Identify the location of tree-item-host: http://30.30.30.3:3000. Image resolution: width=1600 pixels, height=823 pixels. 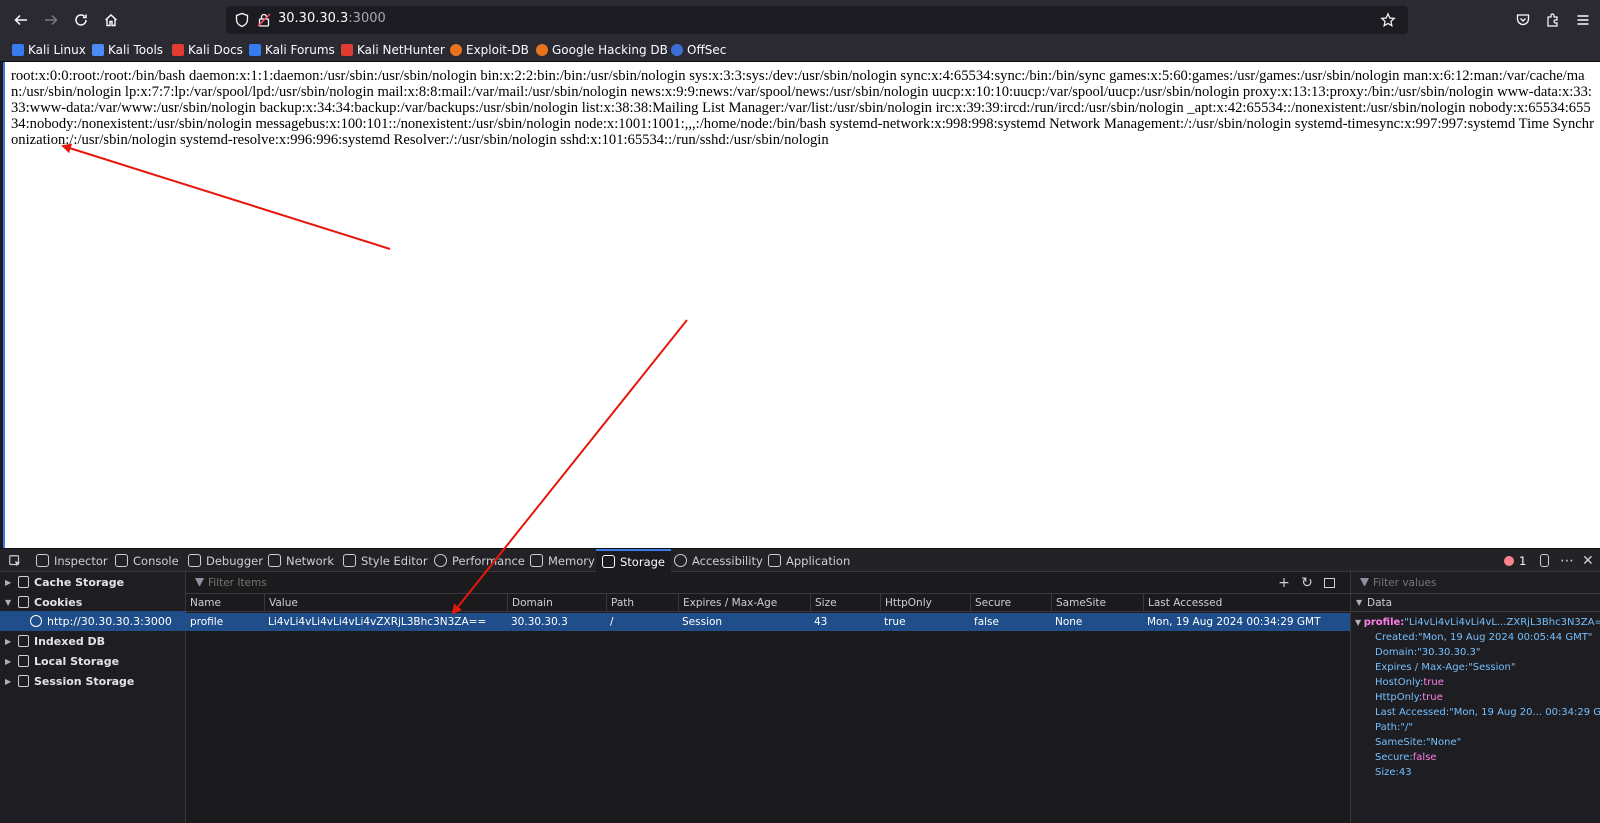
(93, 621).